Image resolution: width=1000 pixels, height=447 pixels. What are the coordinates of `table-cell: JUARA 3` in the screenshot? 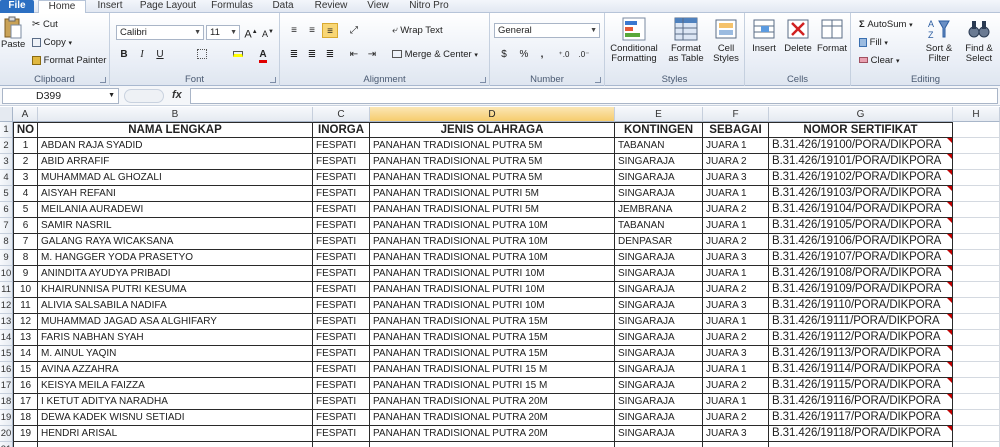 It's located at (736, 434).